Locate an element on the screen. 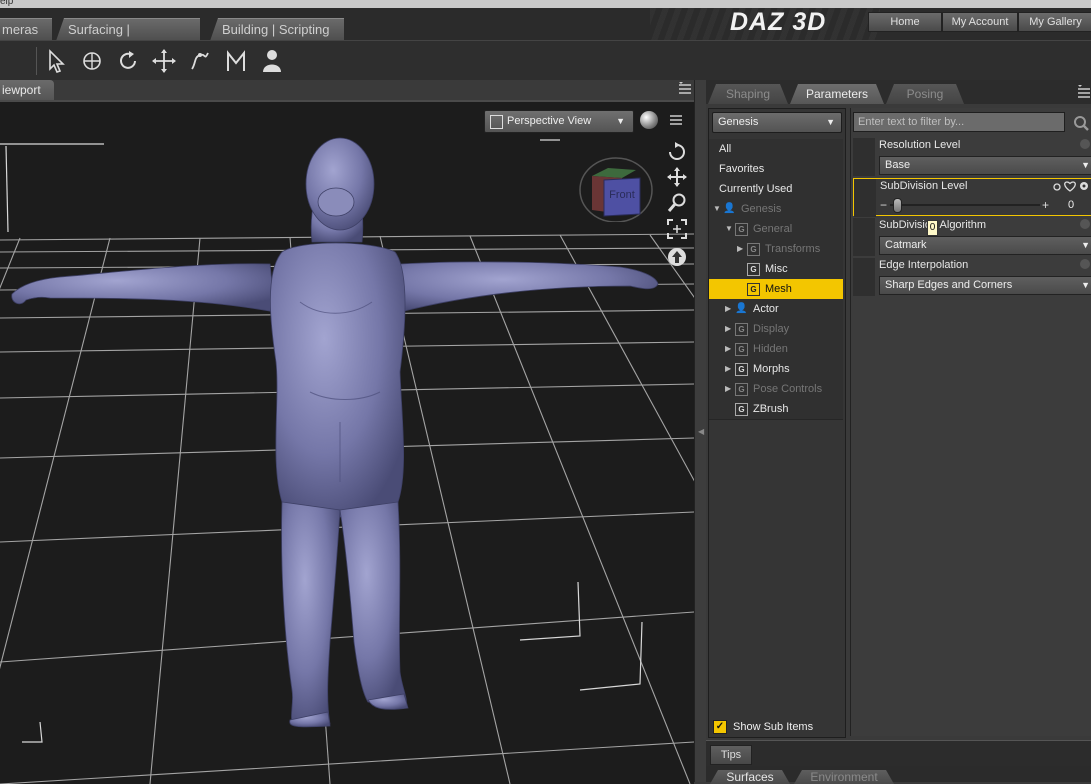  translate-icon is located at coordinates (164, 61).